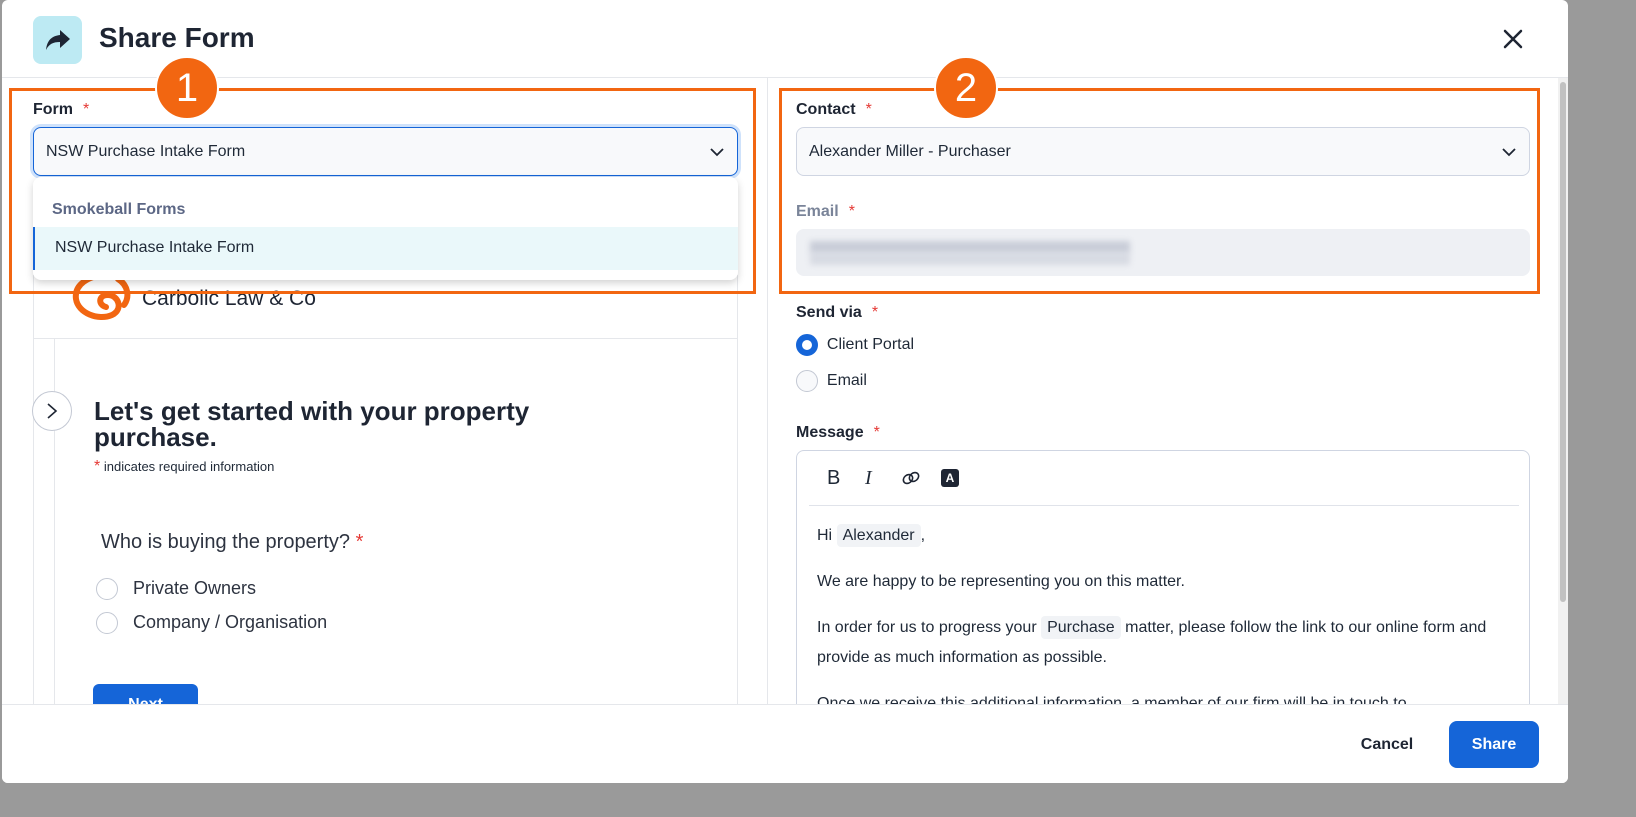 The width and height of the screenshot is (1636, 817). What do you see at coordinates (187, 88) in the screenshot?
I see `annotation-badge-1: 1` at bounding box center [187, 88].